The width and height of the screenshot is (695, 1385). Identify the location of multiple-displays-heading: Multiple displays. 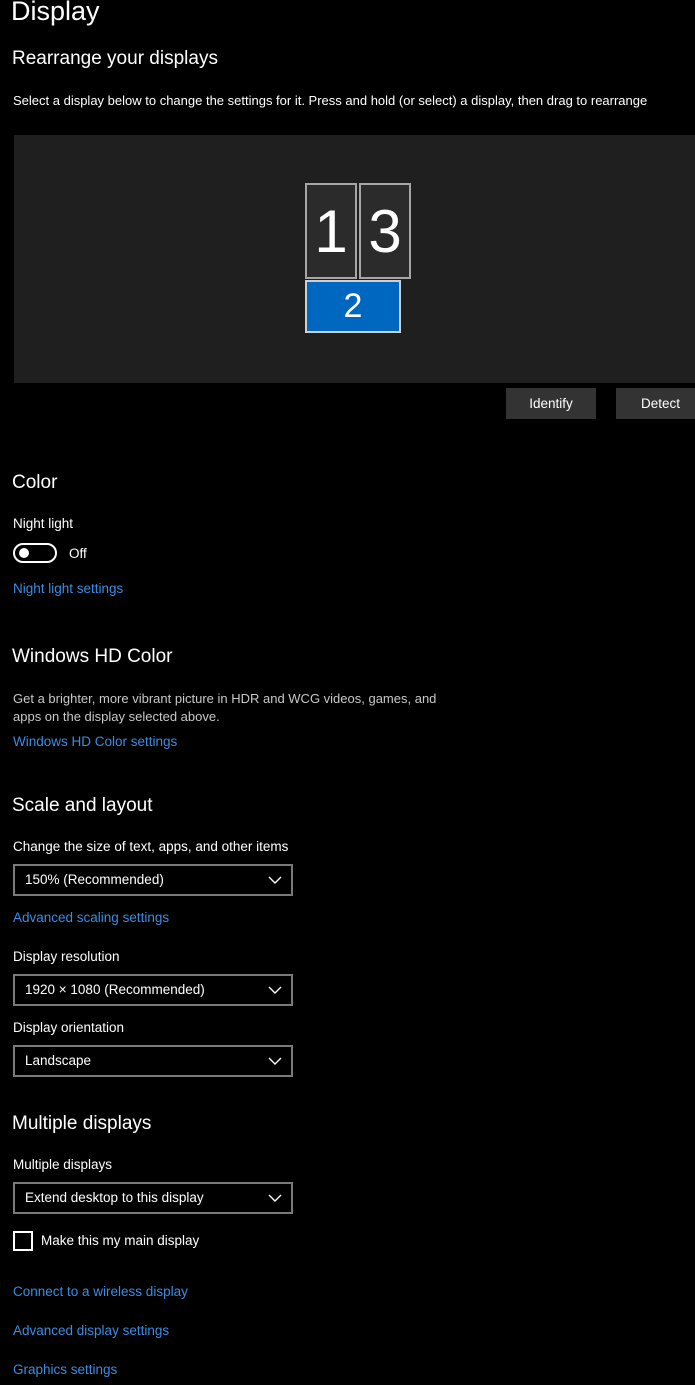
(82, 1123).